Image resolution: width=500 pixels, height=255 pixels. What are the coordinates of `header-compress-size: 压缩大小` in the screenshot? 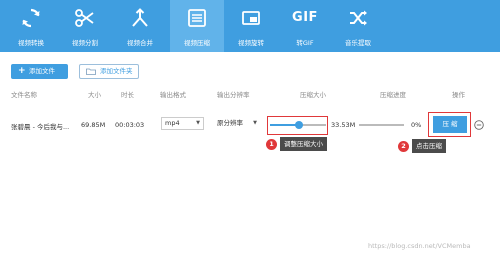 It's located at (313, 95).